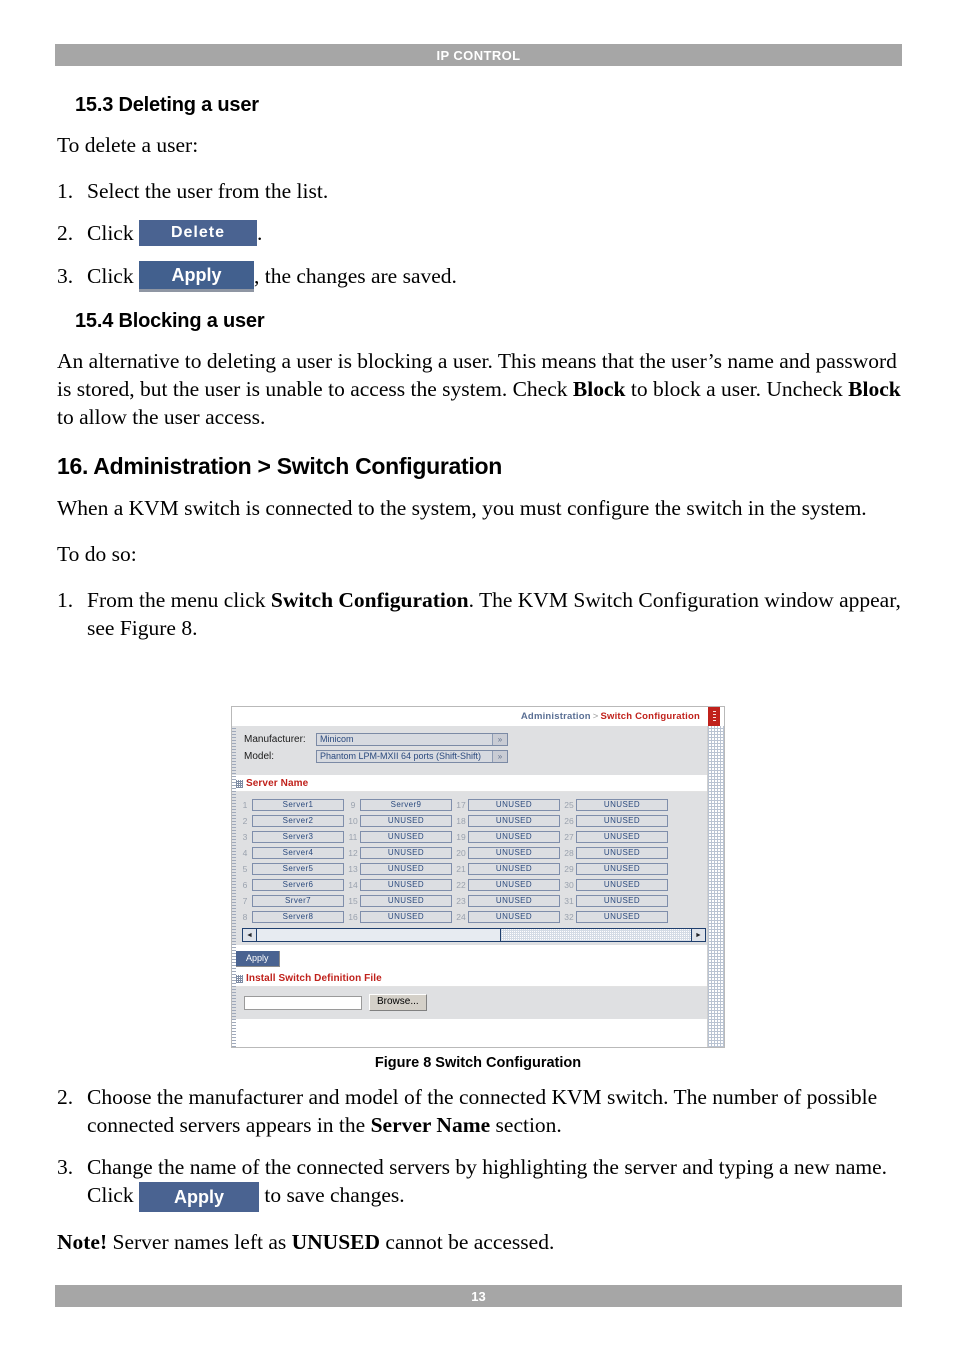 The width and height of the screenshot is (954, 1355). I want to click on server-index: 10, so click(353, 821).